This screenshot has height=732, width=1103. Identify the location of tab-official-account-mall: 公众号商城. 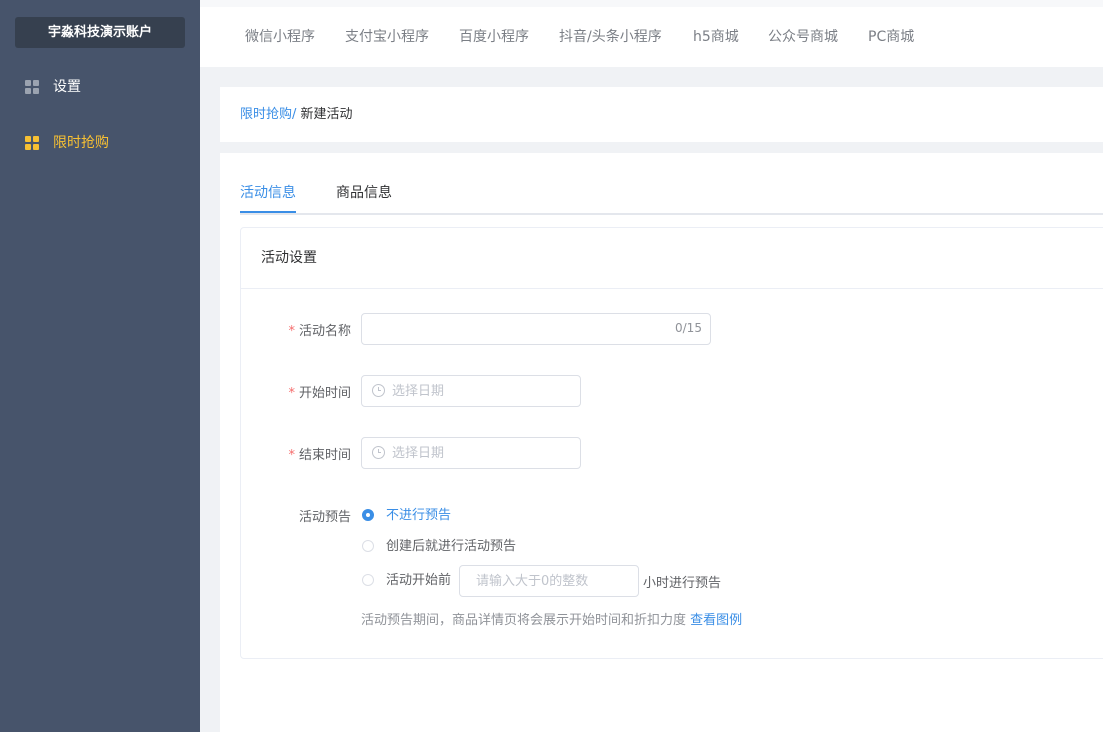
(803, 37).